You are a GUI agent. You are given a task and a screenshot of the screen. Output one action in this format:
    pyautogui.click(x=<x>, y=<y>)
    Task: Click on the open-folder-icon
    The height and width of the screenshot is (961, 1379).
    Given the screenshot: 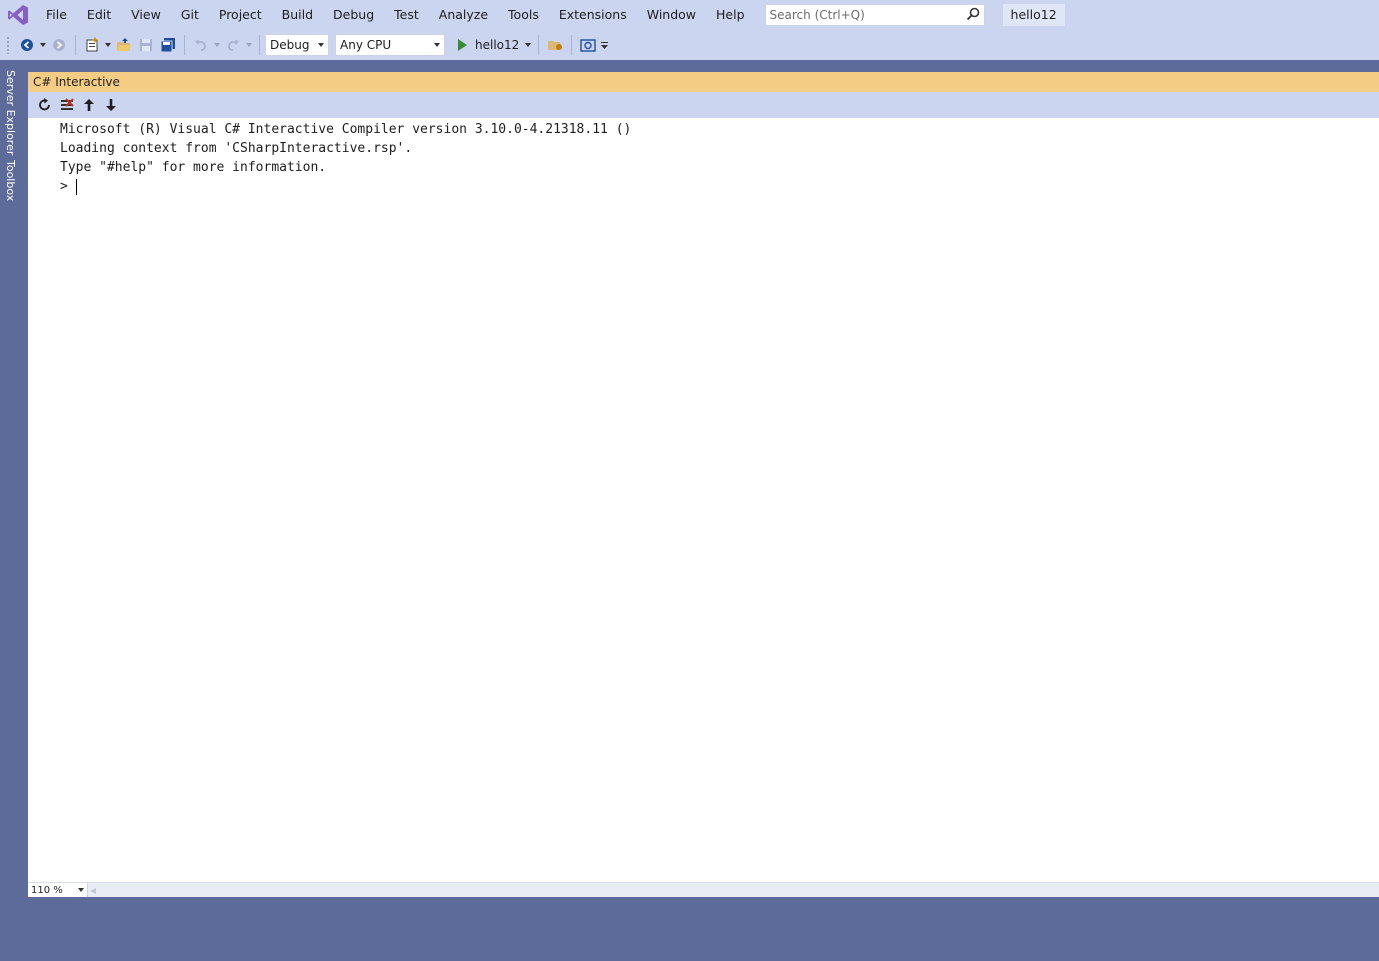 What is the action you would take?
    pyautogui.click(x=124, y=45)
    